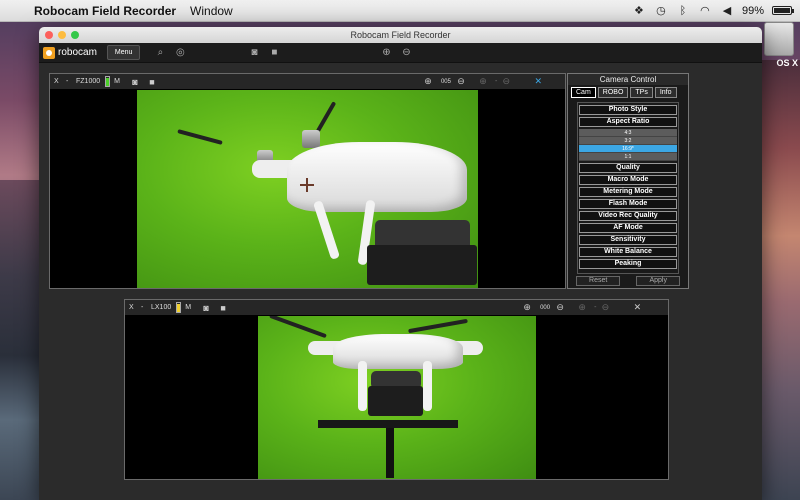  I want to click on aspect-option-4-3: 4:3, so click(628, 133).